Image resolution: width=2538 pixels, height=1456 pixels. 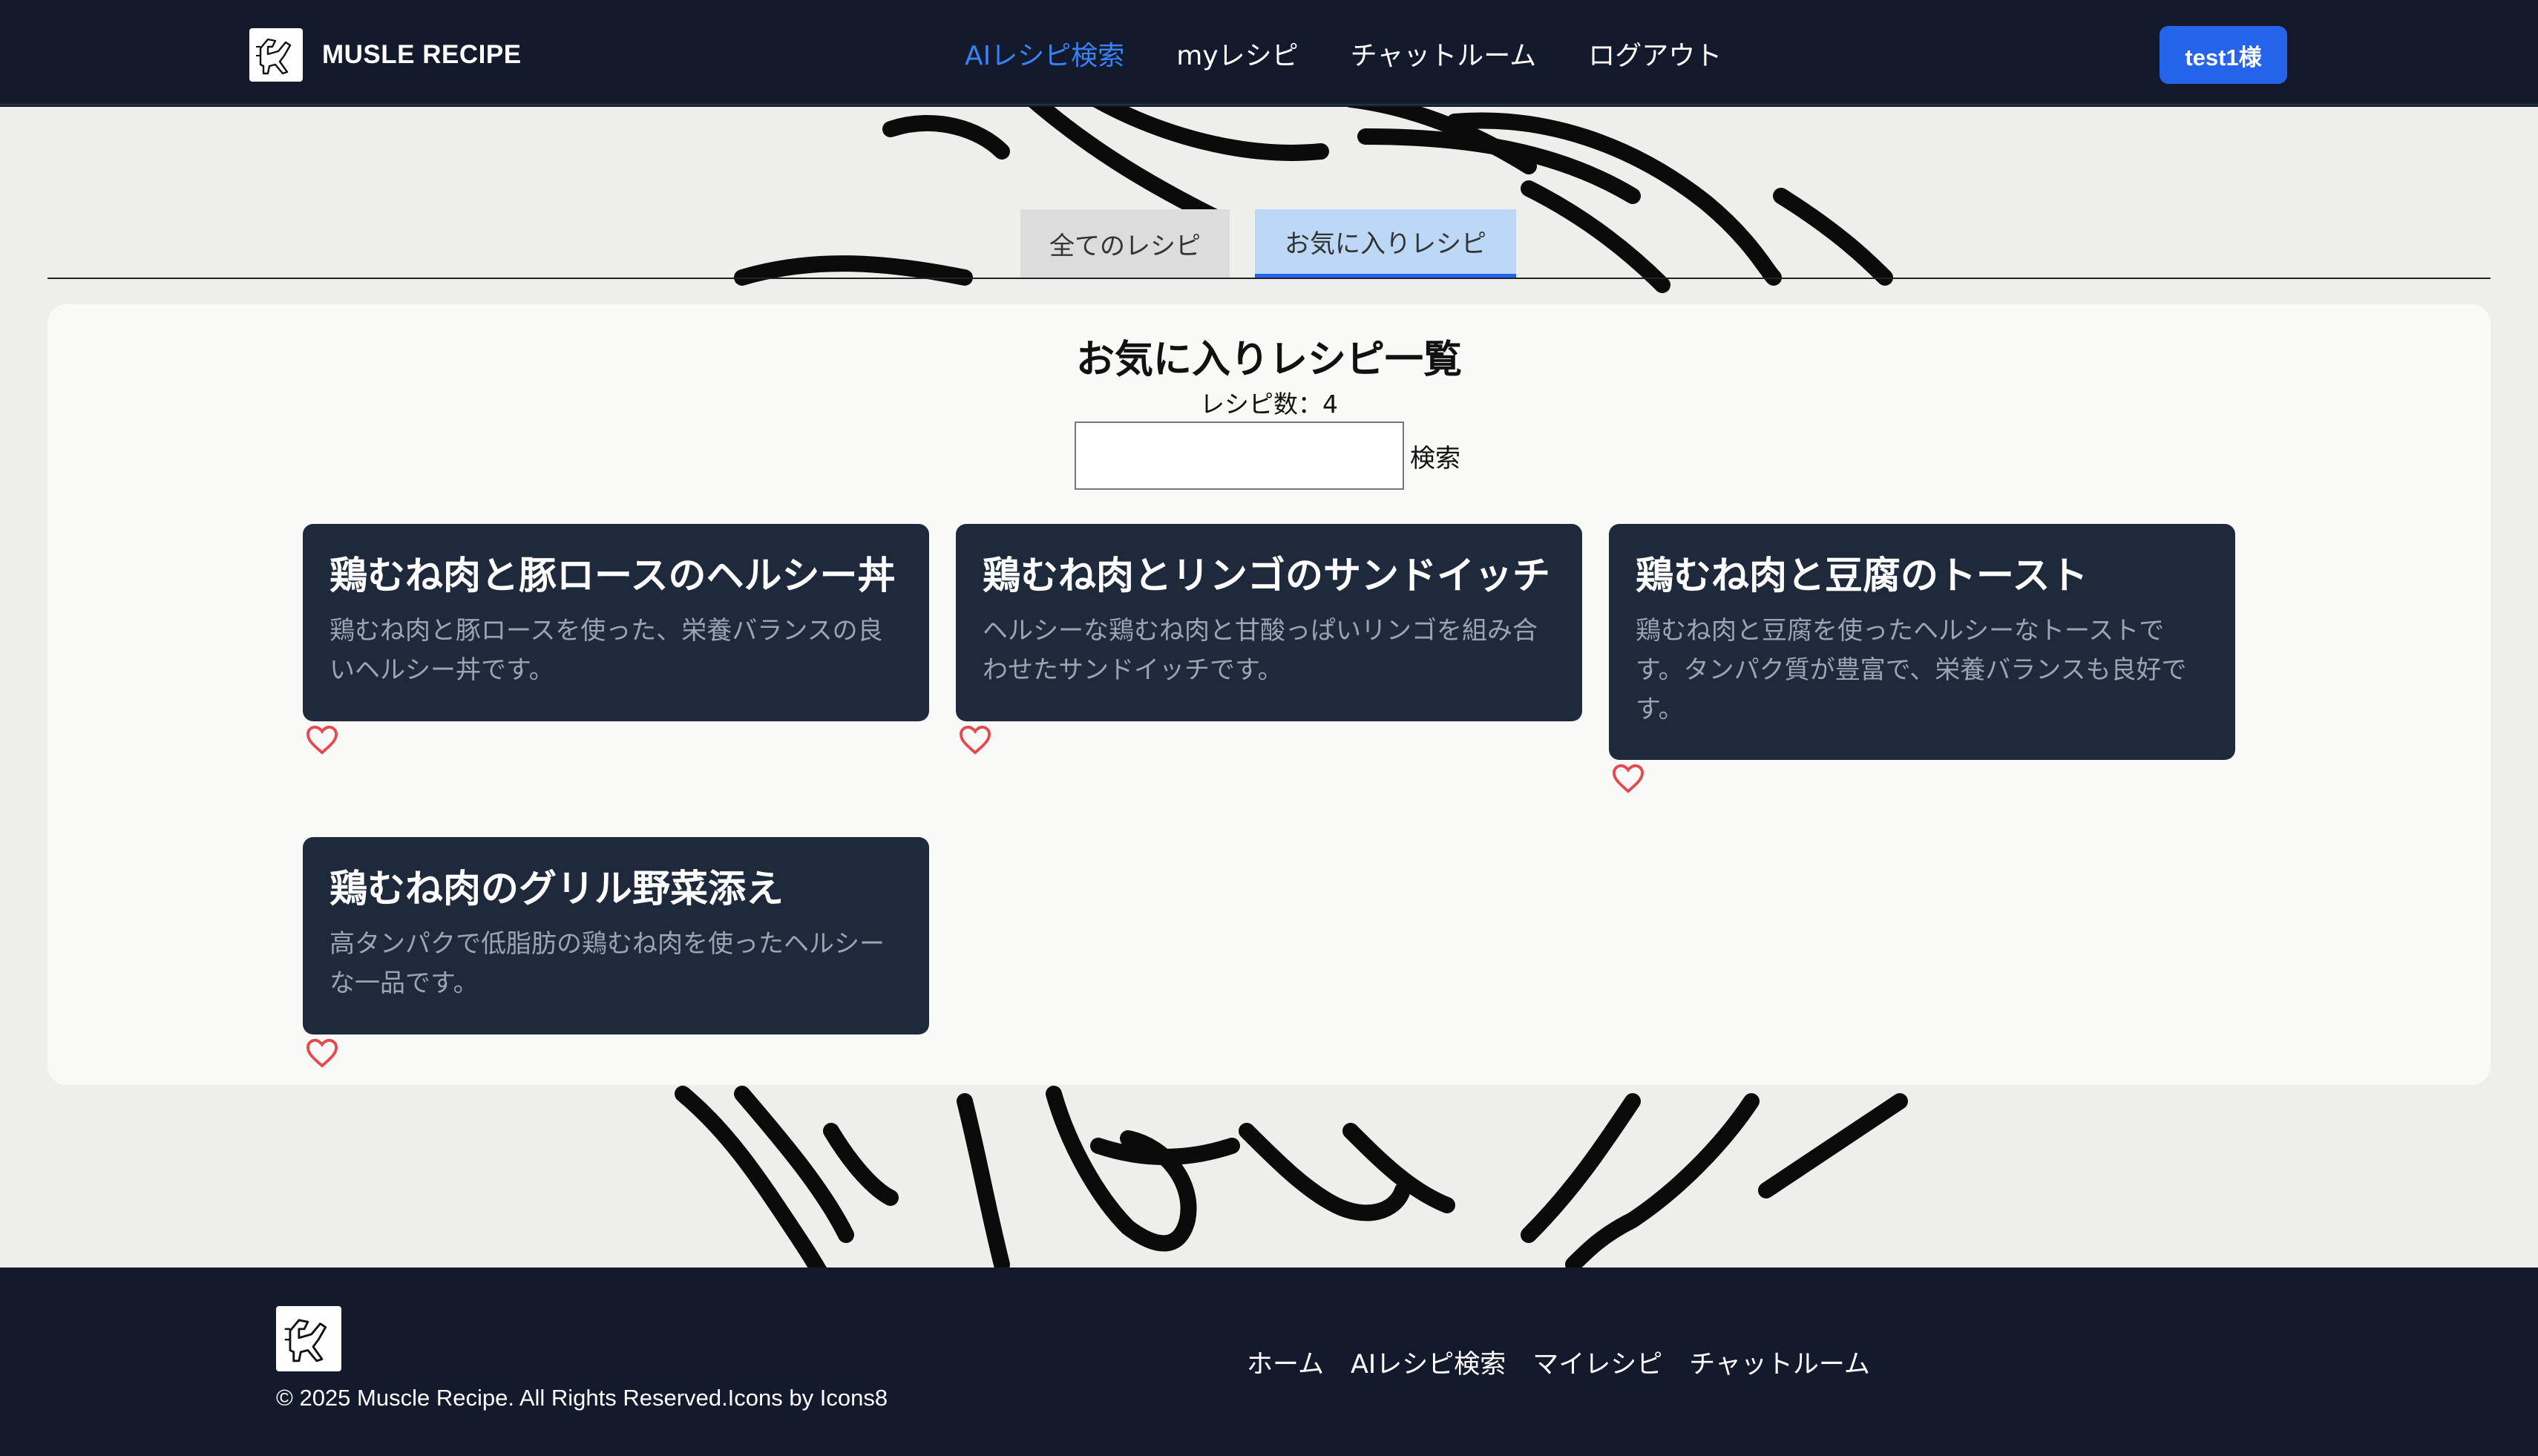 I want to click on footer-link-my-recipe: マイレシピ, so click(x=1597, y=1362).